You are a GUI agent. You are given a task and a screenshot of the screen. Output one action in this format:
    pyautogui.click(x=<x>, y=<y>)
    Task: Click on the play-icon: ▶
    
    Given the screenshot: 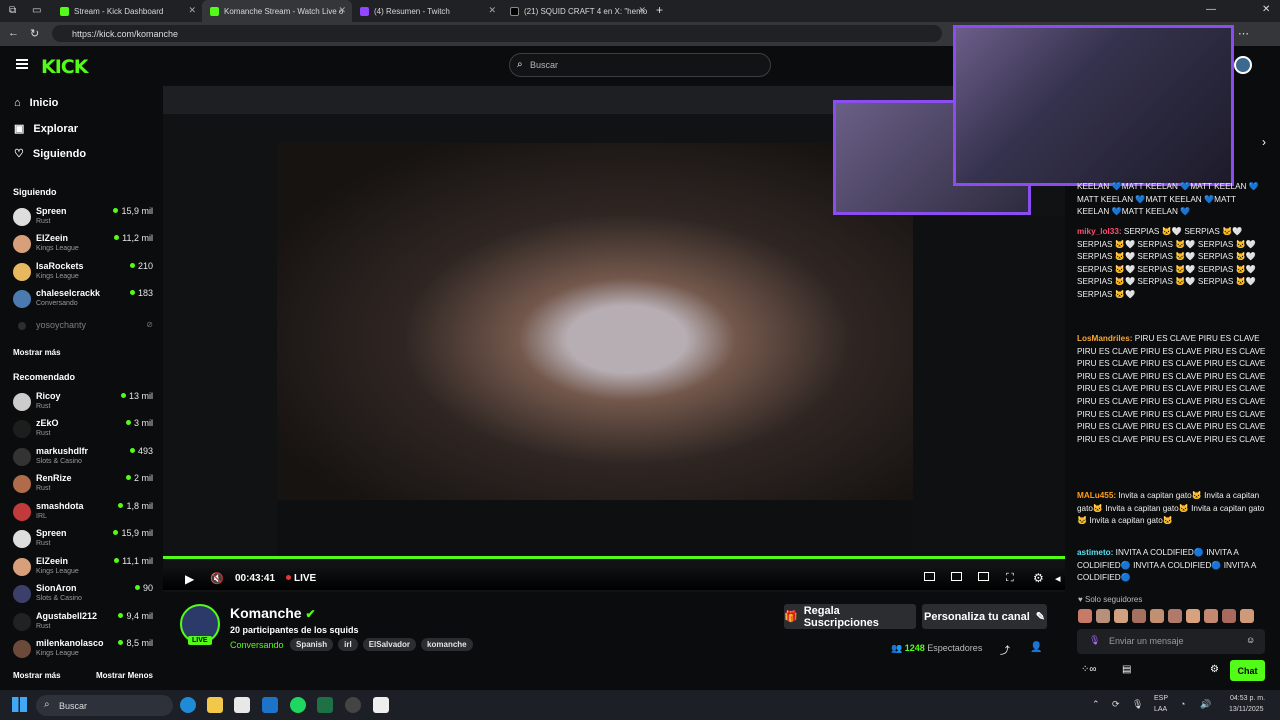 What is the action you would take?
    pyautogui.click(x=189, y=579)
    